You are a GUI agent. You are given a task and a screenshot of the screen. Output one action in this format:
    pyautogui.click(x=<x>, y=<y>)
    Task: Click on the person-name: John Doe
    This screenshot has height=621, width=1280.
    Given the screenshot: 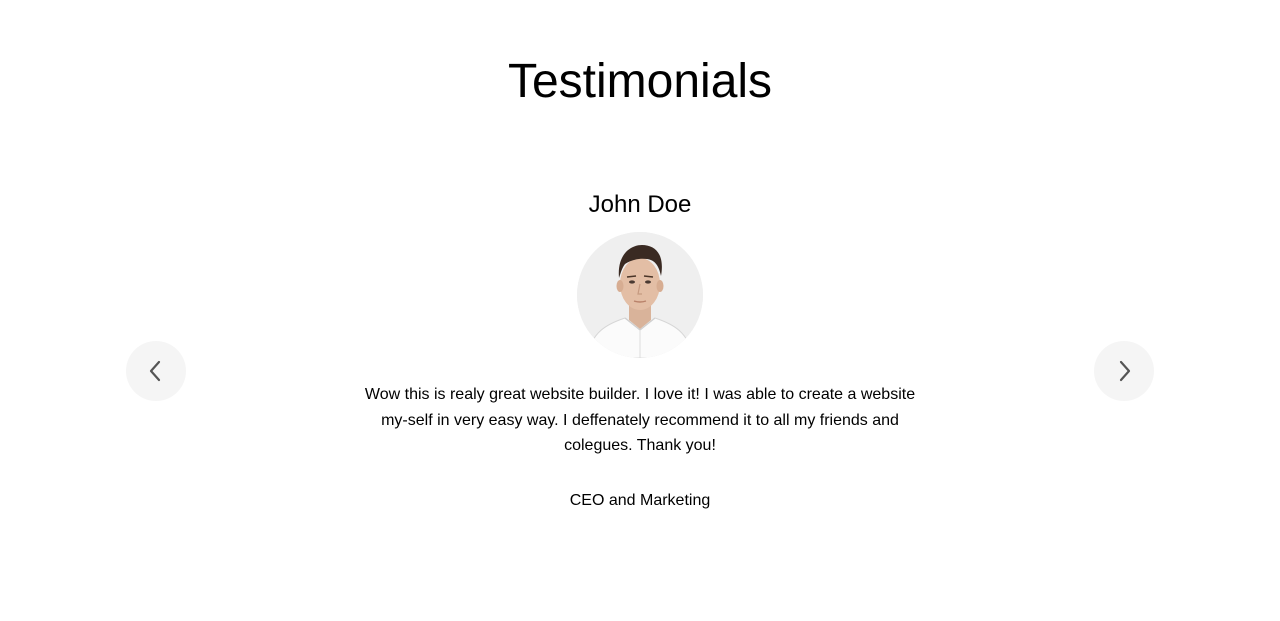 What is the action you would take?
    pyautogui.click(x=640, y=204)
    